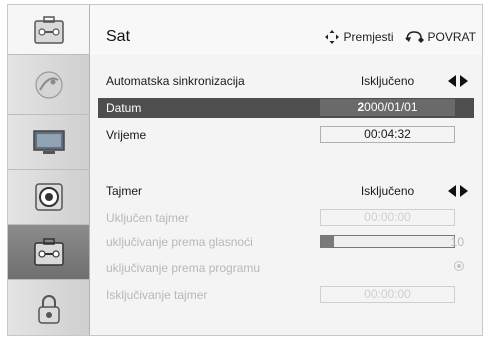 The image size is (490, 343). Describe the element at coordinates (157, 295) in the screenshot. I see `timer-off-label: Isključivanje tajmer` at that location.